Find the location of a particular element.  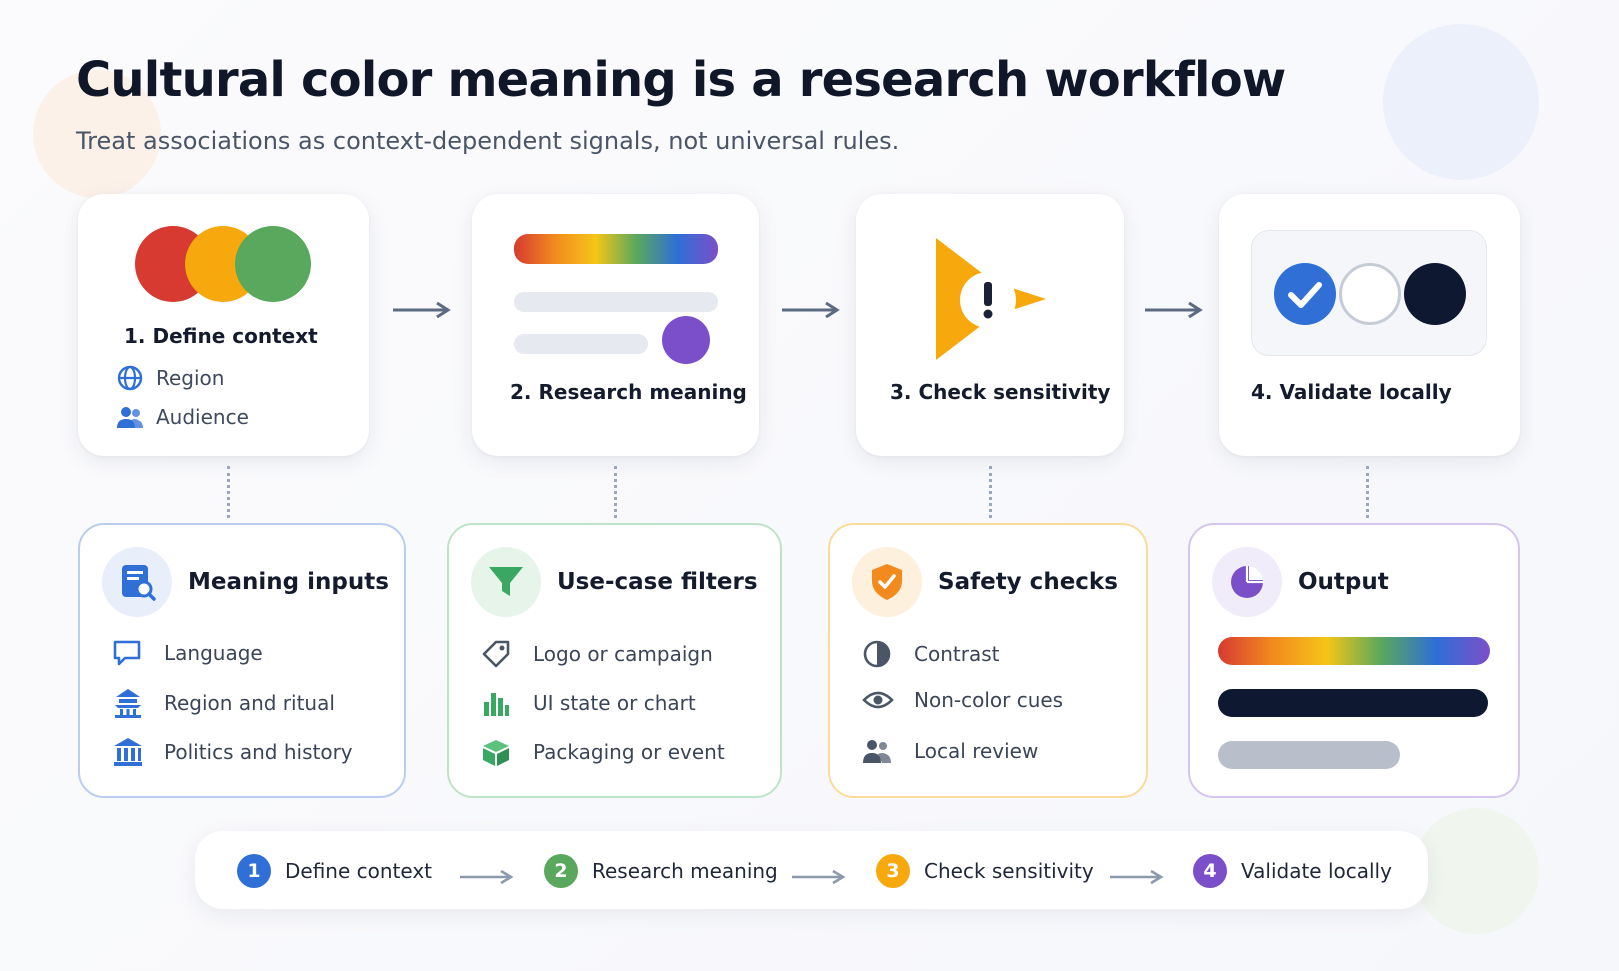

funnel-icon is located at coordinates (506, 581).